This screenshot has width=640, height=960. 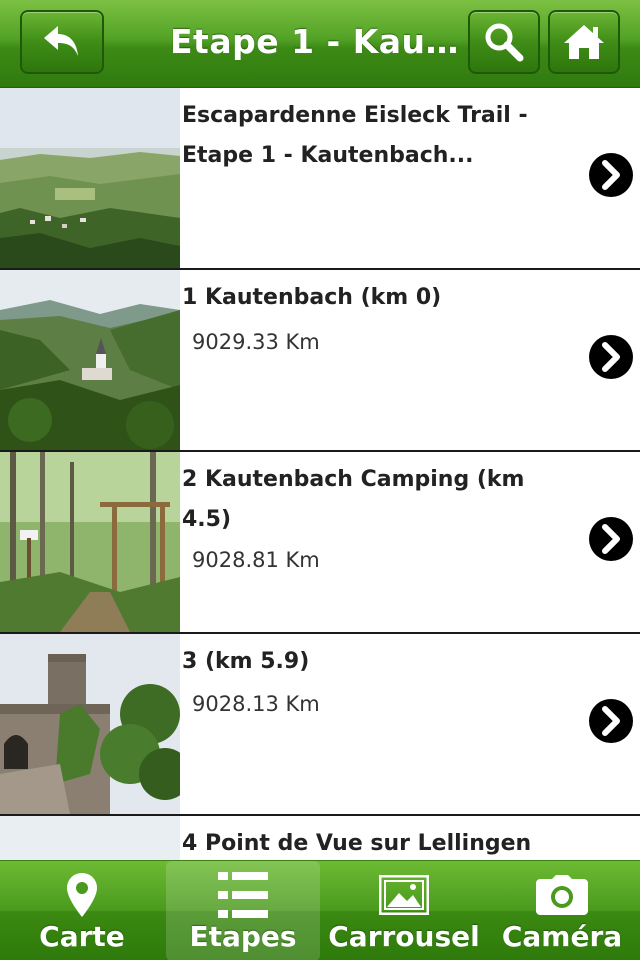 I want to click on tab-label: Etapes, so click(x=243, y=936).